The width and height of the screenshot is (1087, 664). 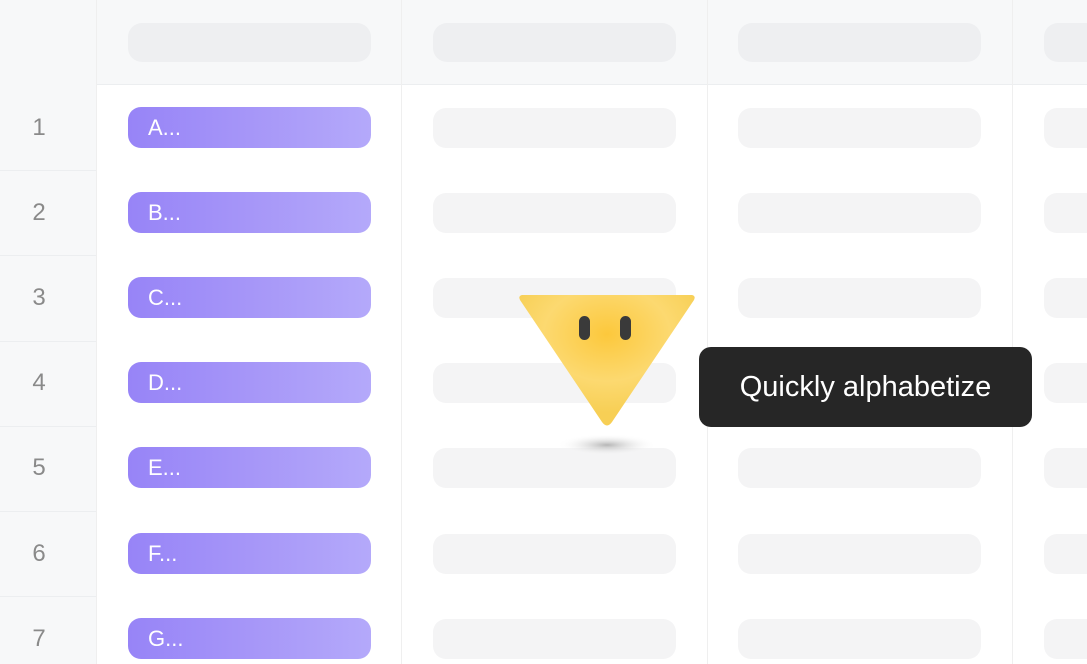 I want to click on row-number: 3, so click(x=39, y=297).